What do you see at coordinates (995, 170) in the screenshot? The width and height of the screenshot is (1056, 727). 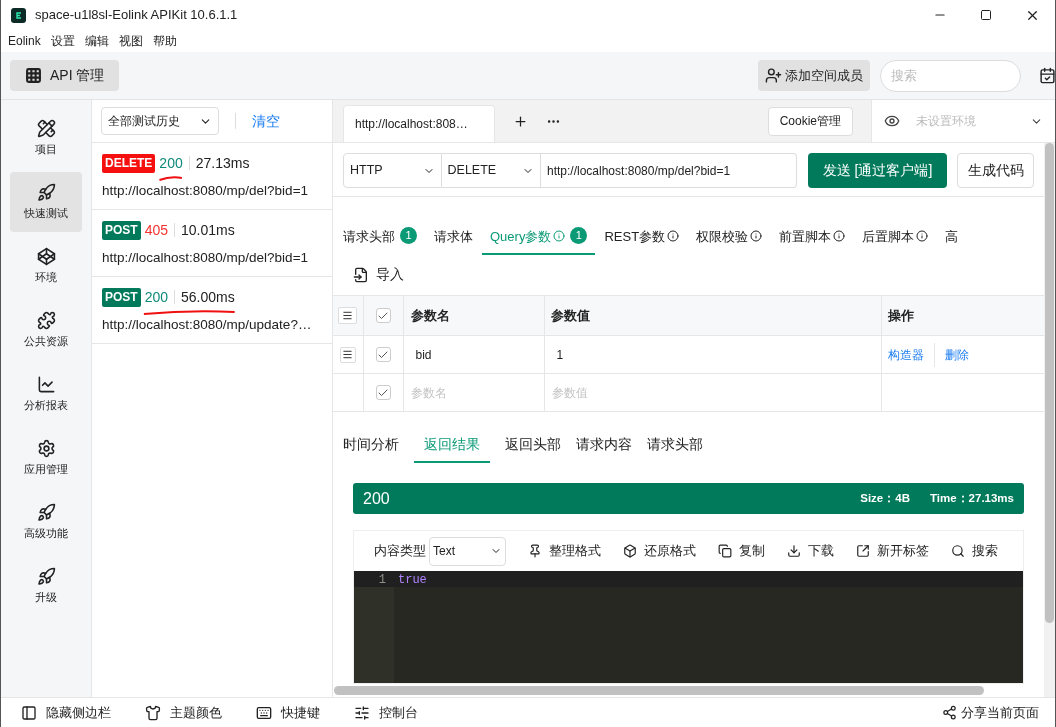 I see `generate-code-button: 生成代码` at bounding box center [995, 170].